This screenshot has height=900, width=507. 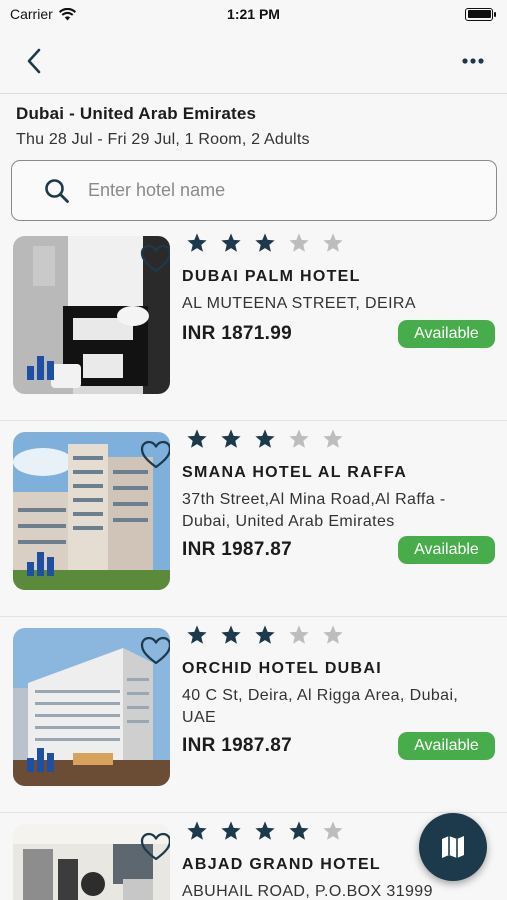 I want to click on ellipsis-icon, so click(x=473, y=60).